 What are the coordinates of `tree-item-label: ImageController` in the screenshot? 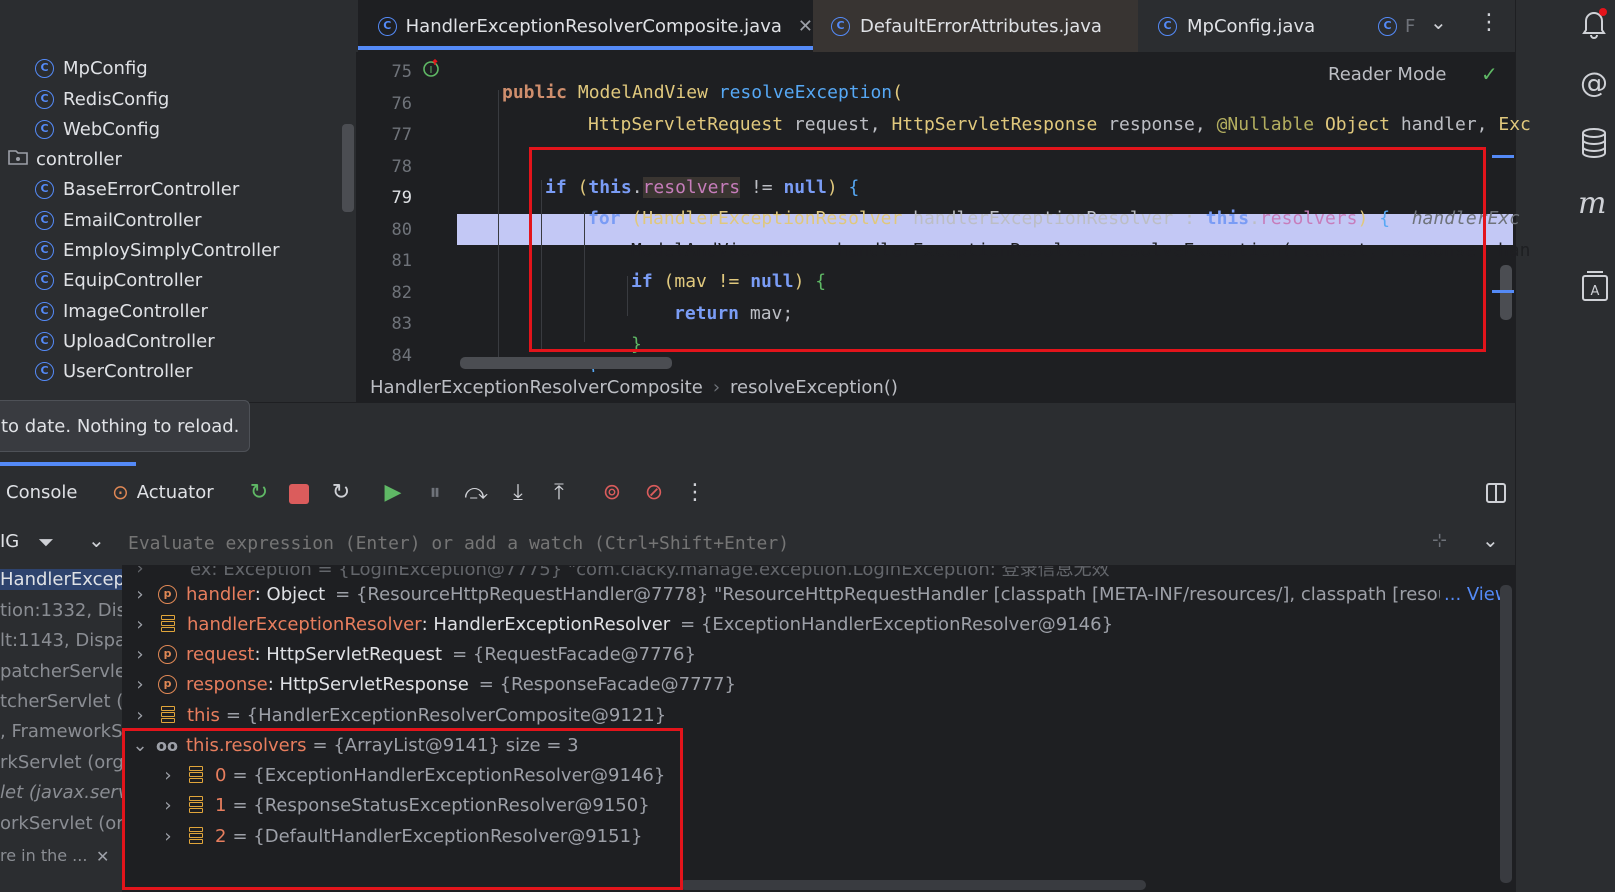 It's located at (135, 311).